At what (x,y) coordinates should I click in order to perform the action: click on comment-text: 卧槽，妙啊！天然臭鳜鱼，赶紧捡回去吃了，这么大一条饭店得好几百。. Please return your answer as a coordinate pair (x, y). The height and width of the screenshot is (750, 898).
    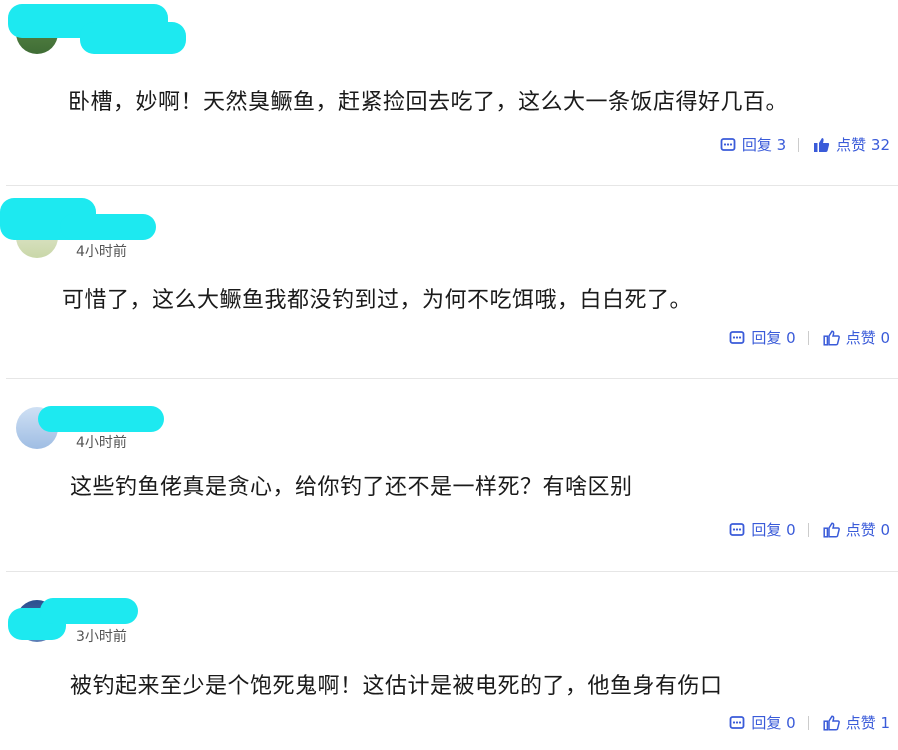
    Looking at the image, I should click on (428, 102).